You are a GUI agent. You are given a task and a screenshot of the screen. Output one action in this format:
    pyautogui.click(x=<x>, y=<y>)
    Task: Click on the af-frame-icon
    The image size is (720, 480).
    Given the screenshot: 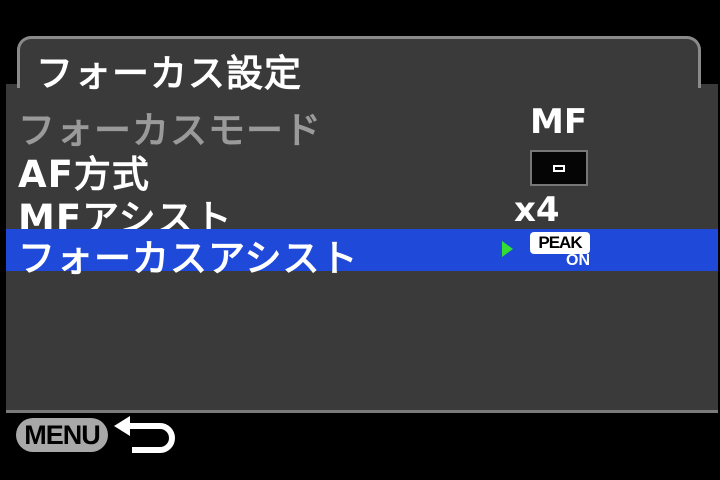 What is the action you would take?
    pyautogui.click(x=559, y=168)
    